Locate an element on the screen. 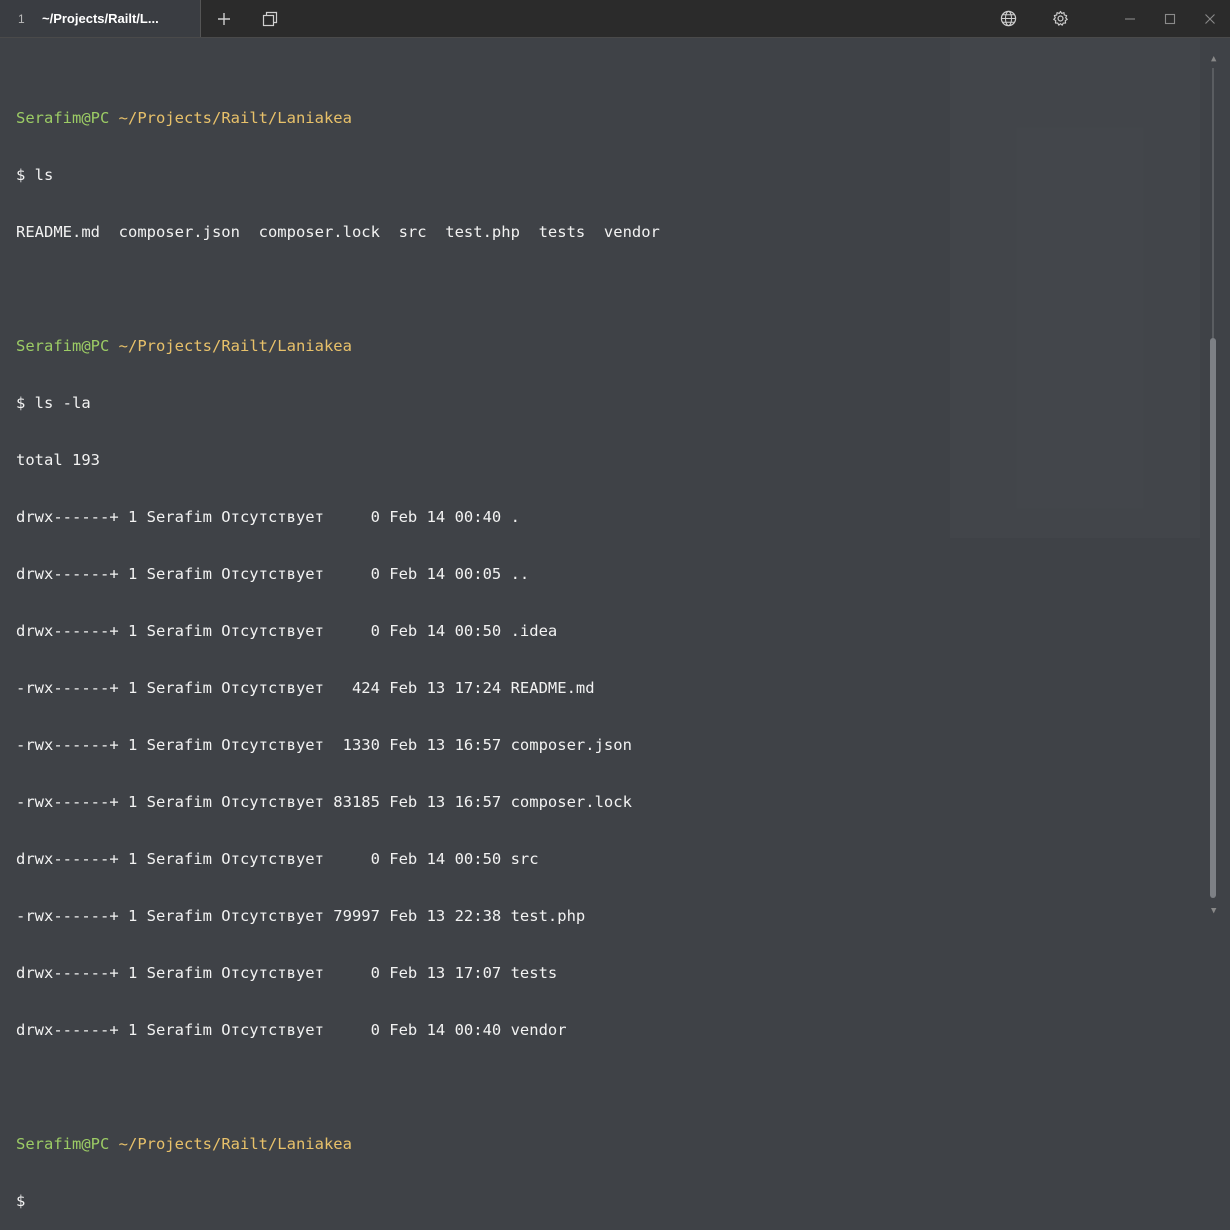  background-panel is located at coordinates (1075, 288).